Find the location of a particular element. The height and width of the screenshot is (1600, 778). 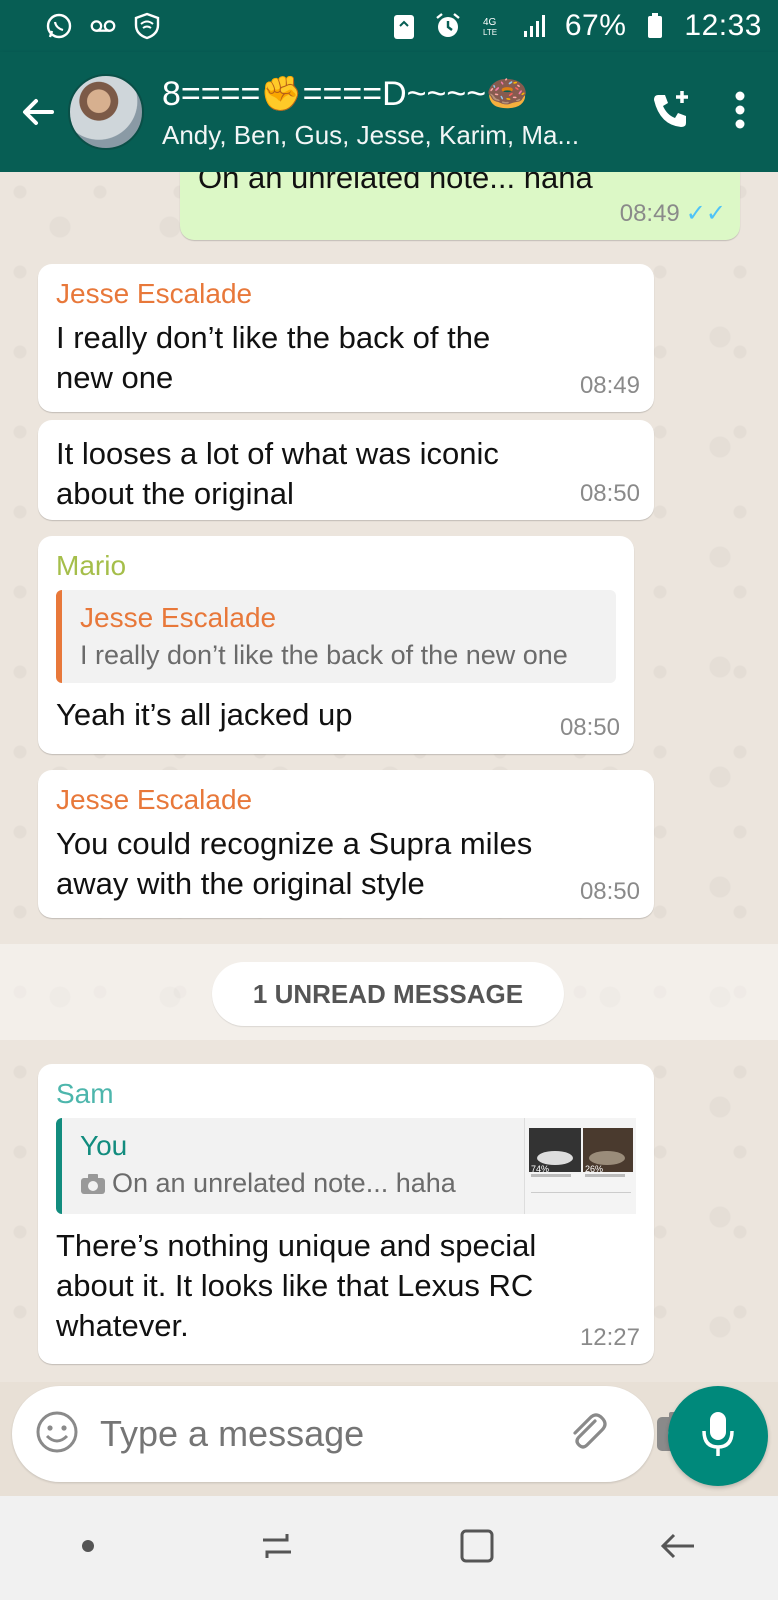

composer is located at coordinates (355, 1434).